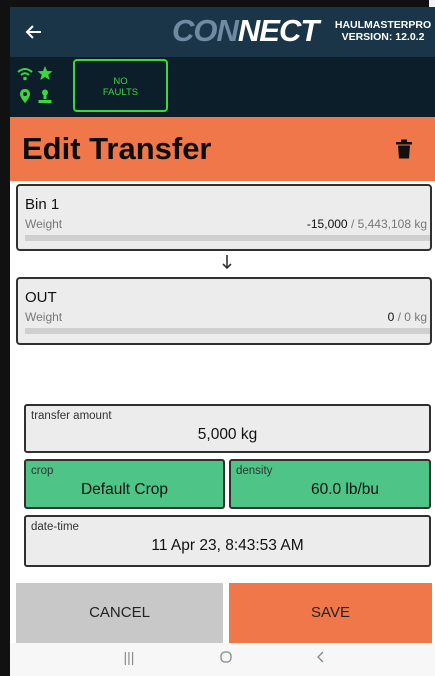 Image resolution: width=435 pixels, height=676 pixels. Describe the element at coordinates (44, 224) in the screenshot. I see `source-weight-label: Weight` at that location.